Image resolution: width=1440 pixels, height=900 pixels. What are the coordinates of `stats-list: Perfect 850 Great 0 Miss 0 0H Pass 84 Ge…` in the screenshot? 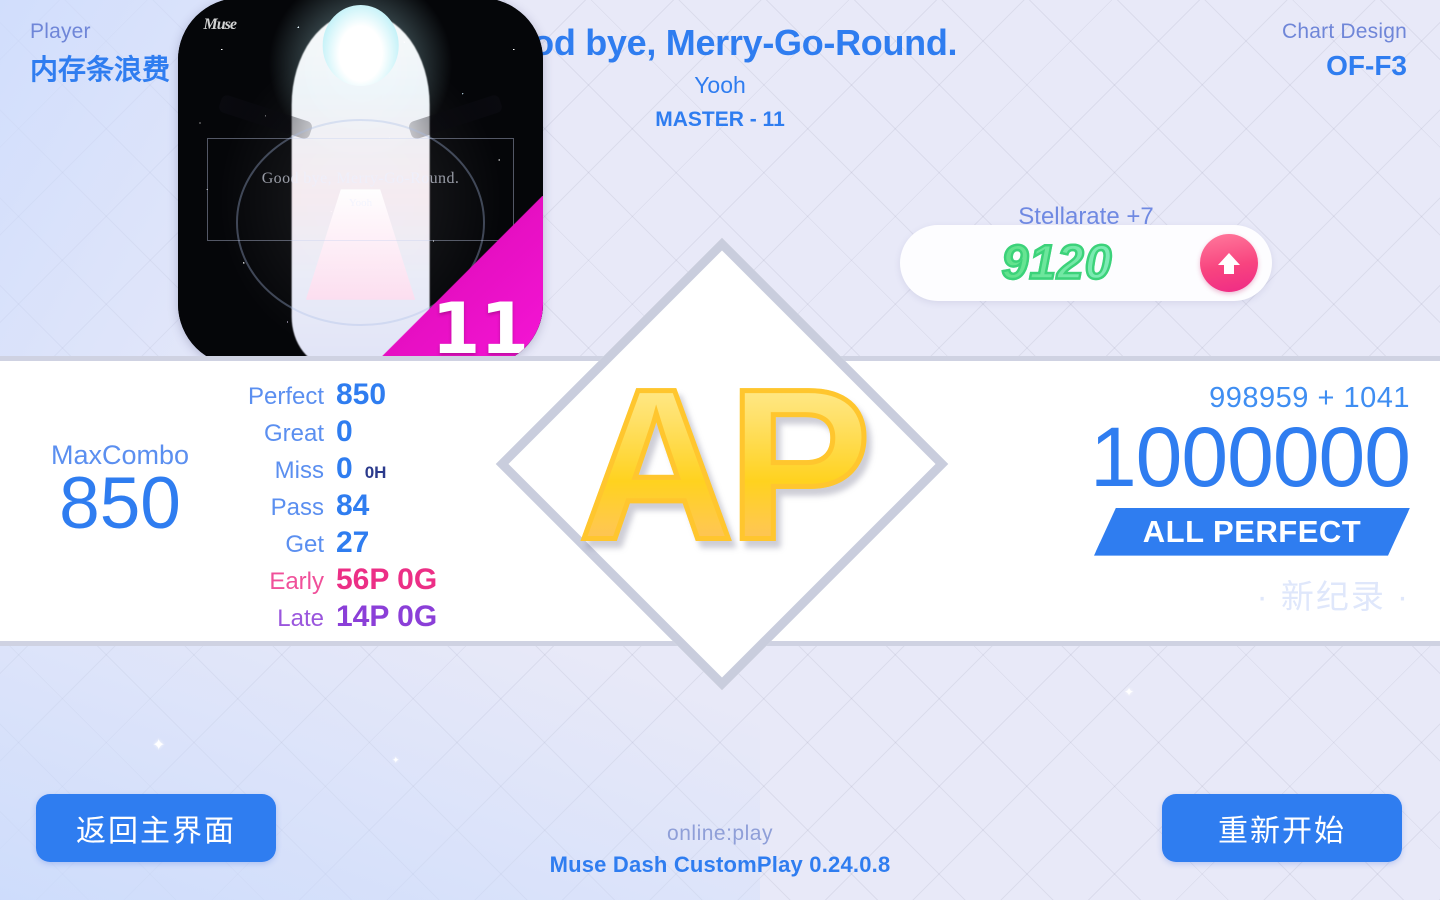 It's located at (334, 507).